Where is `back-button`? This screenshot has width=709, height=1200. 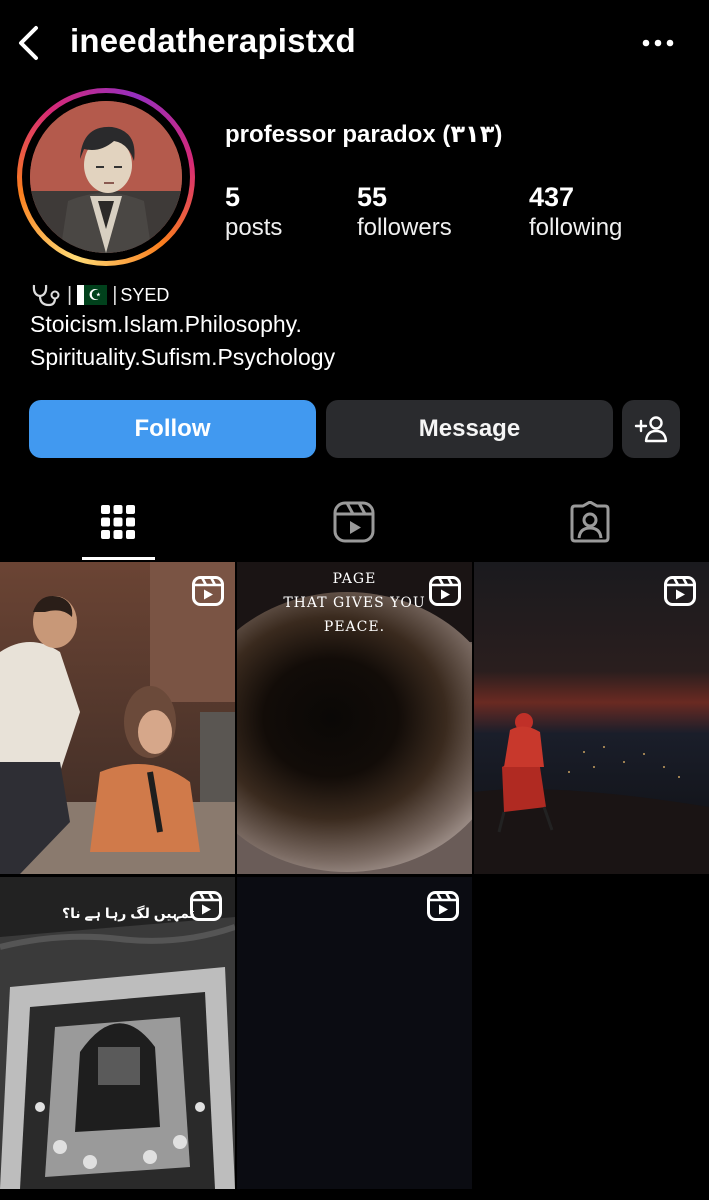 back-button is located at coordinates (29, 43).